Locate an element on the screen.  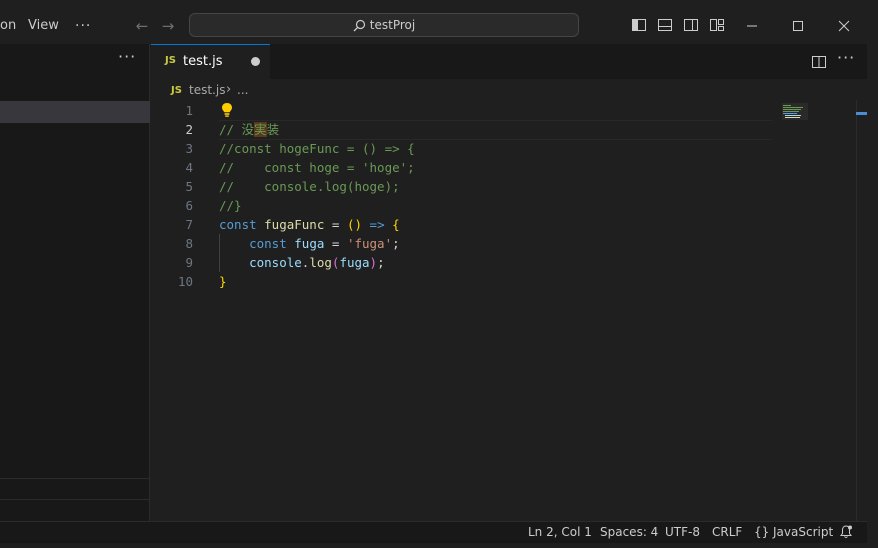
code-line: // 没実装 is located at coordinates (249, 129).